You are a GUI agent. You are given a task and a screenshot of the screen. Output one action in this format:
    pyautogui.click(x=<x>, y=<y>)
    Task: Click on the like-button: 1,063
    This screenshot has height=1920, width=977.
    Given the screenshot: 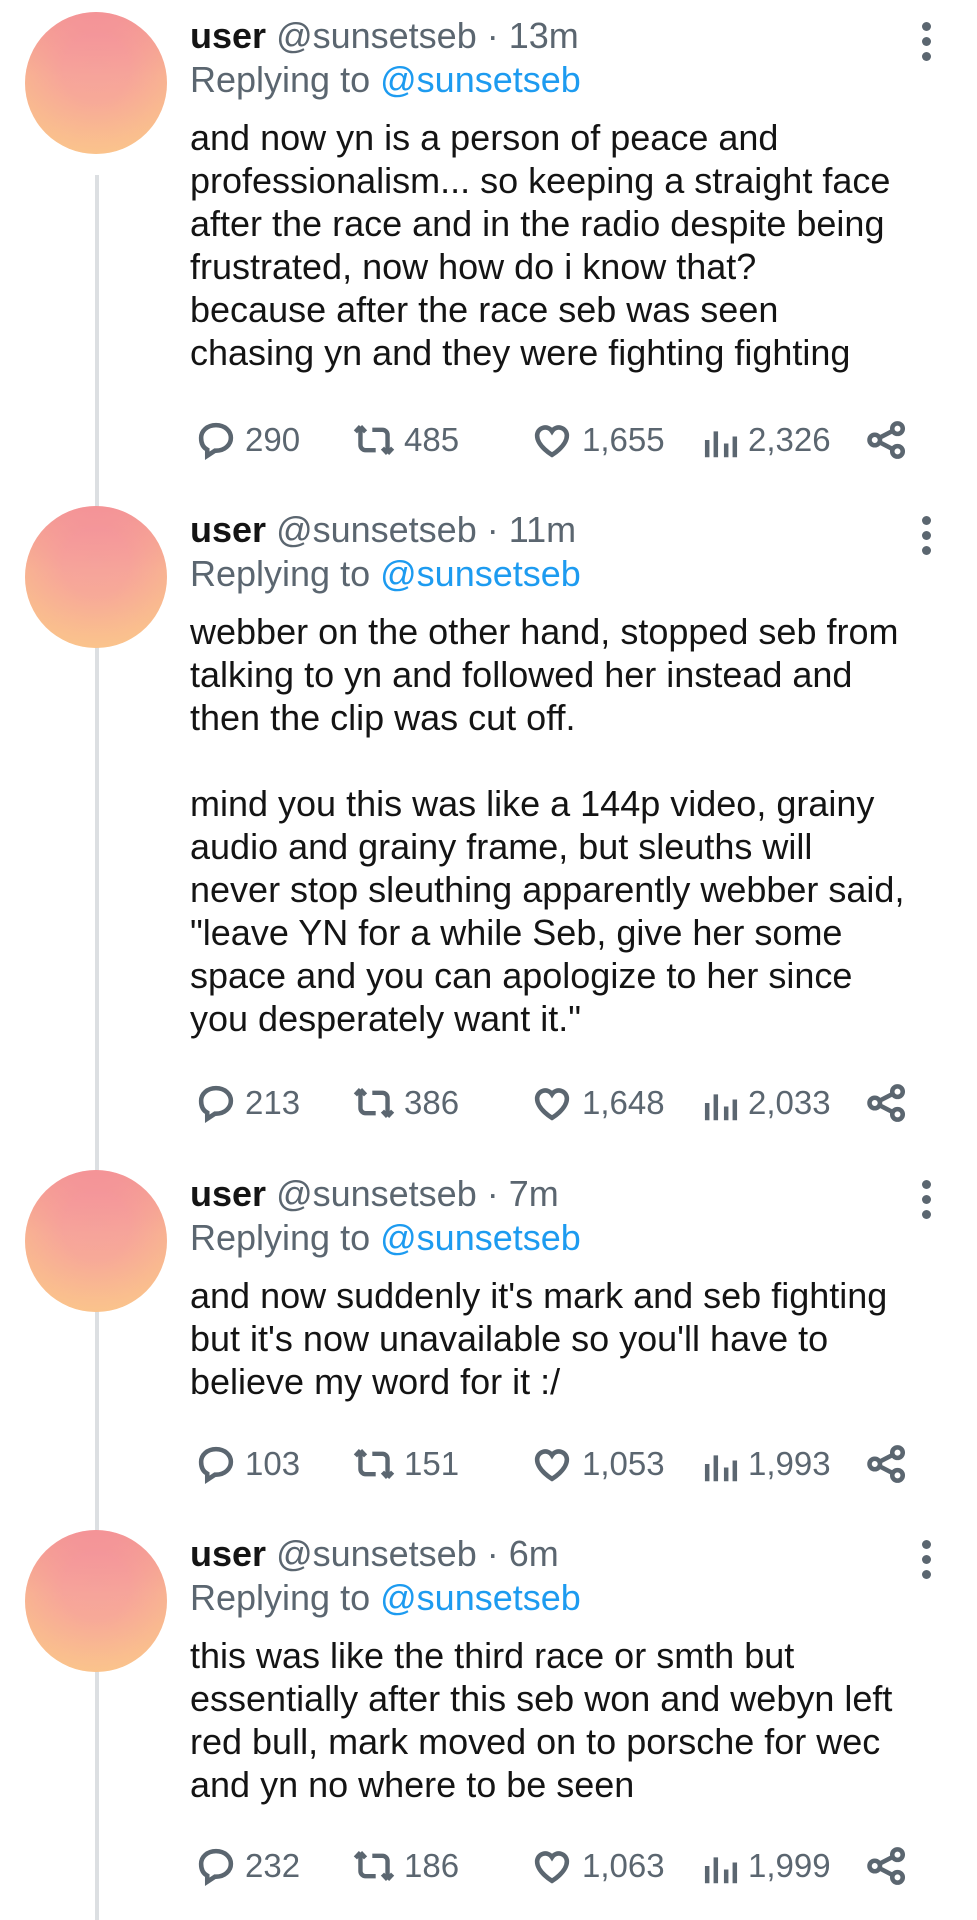 What is the action you would take?
    pyautogui.click(x=597, y=1866)
    